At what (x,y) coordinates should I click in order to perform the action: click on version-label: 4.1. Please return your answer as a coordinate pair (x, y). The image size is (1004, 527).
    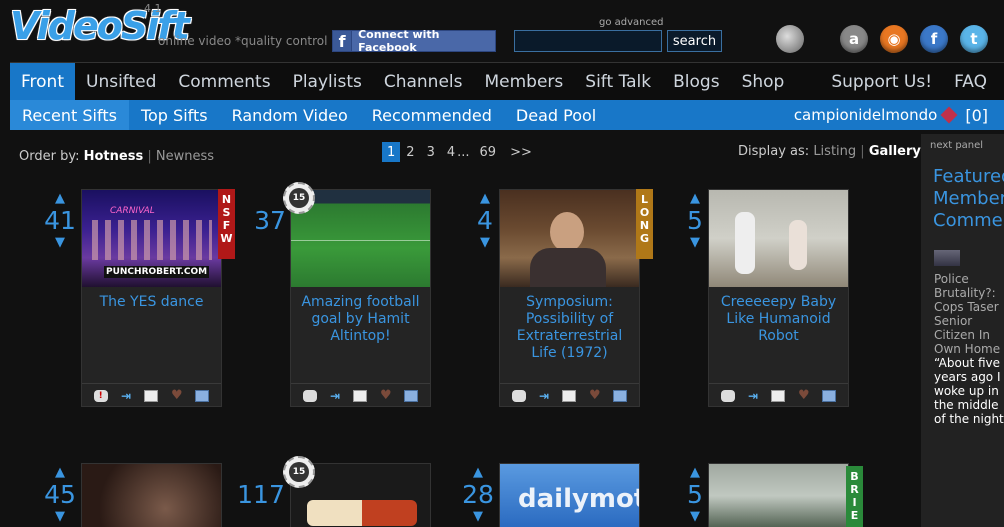
    Looking at the image, I should click on (153, 8).